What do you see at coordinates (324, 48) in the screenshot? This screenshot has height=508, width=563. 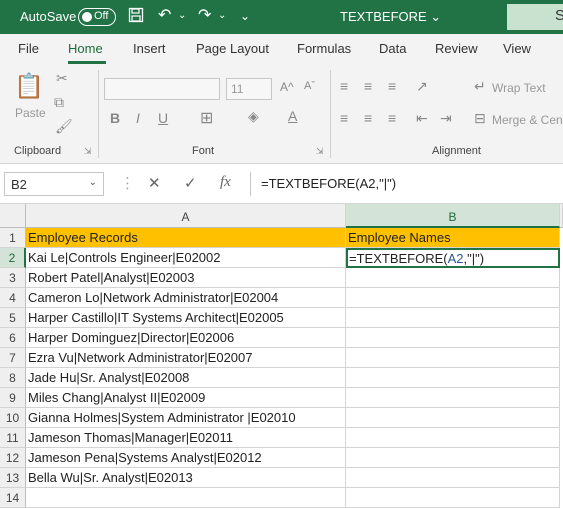 I see `tab-formulas: Formulas` at bounding box center [324, 48].